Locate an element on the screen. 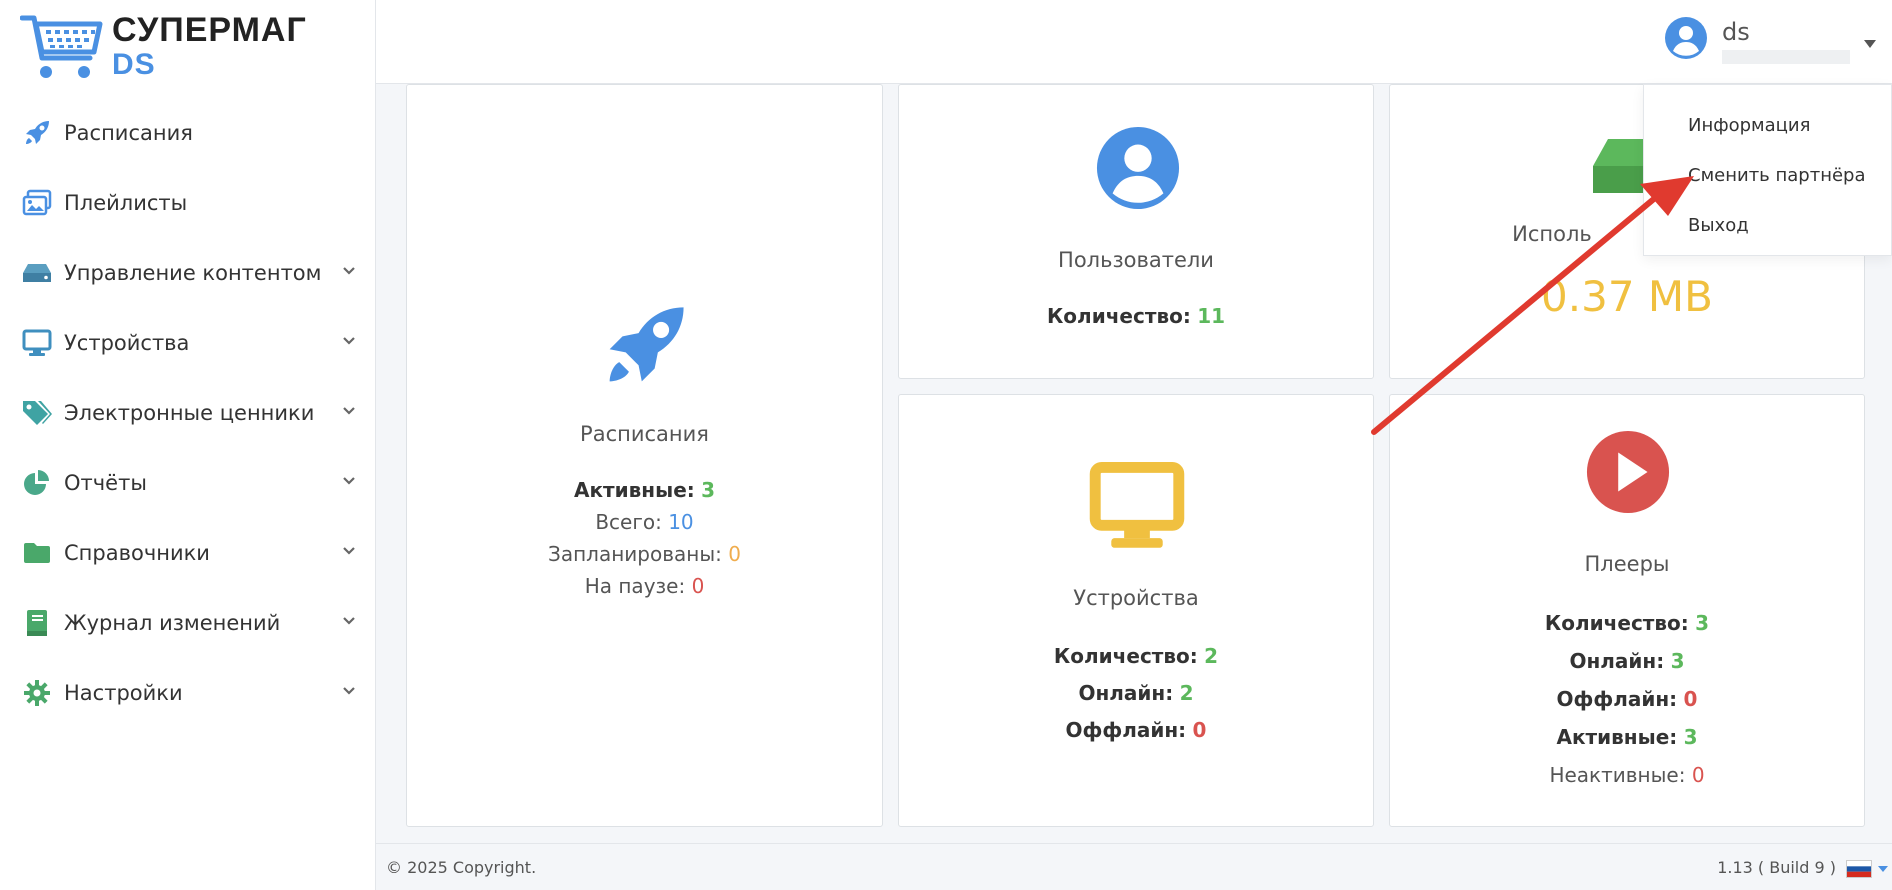  stat-inactive-value: 0 is located at coordinates (1698, 775).